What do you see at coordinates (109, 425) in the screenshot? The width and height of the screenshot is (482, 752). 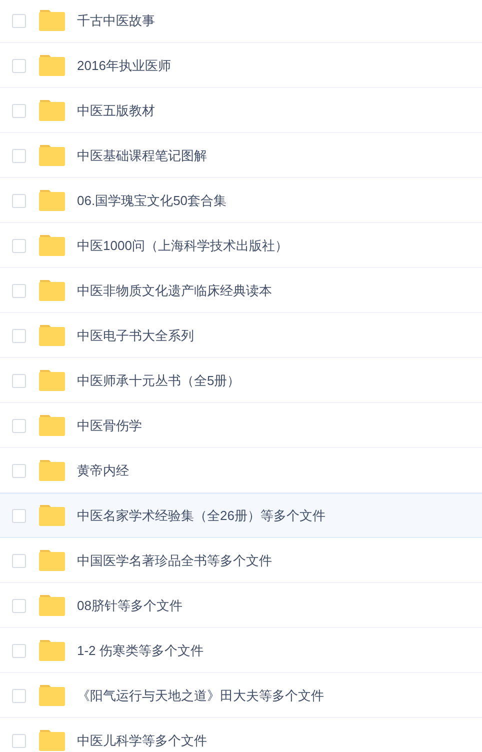 I see `folder-name: 中医骨伤学` at bounding box center [109, 425].